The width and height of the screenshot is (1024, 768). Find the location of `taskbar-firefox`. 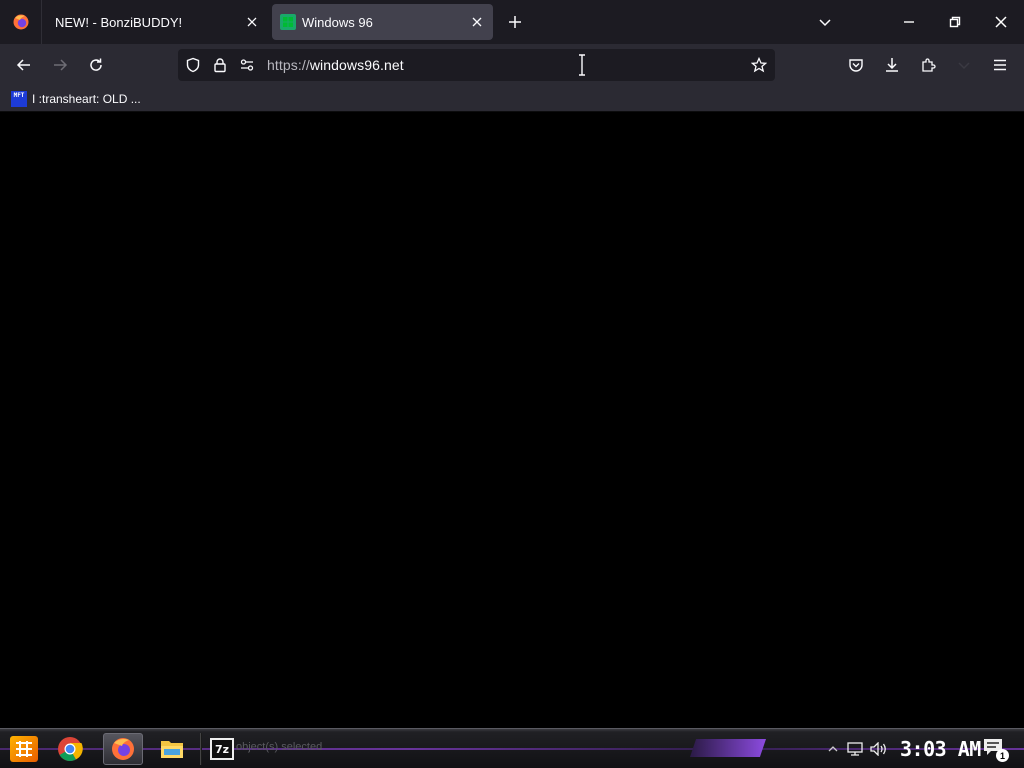

taskbar-firefox is located at coordinates (123, 749).